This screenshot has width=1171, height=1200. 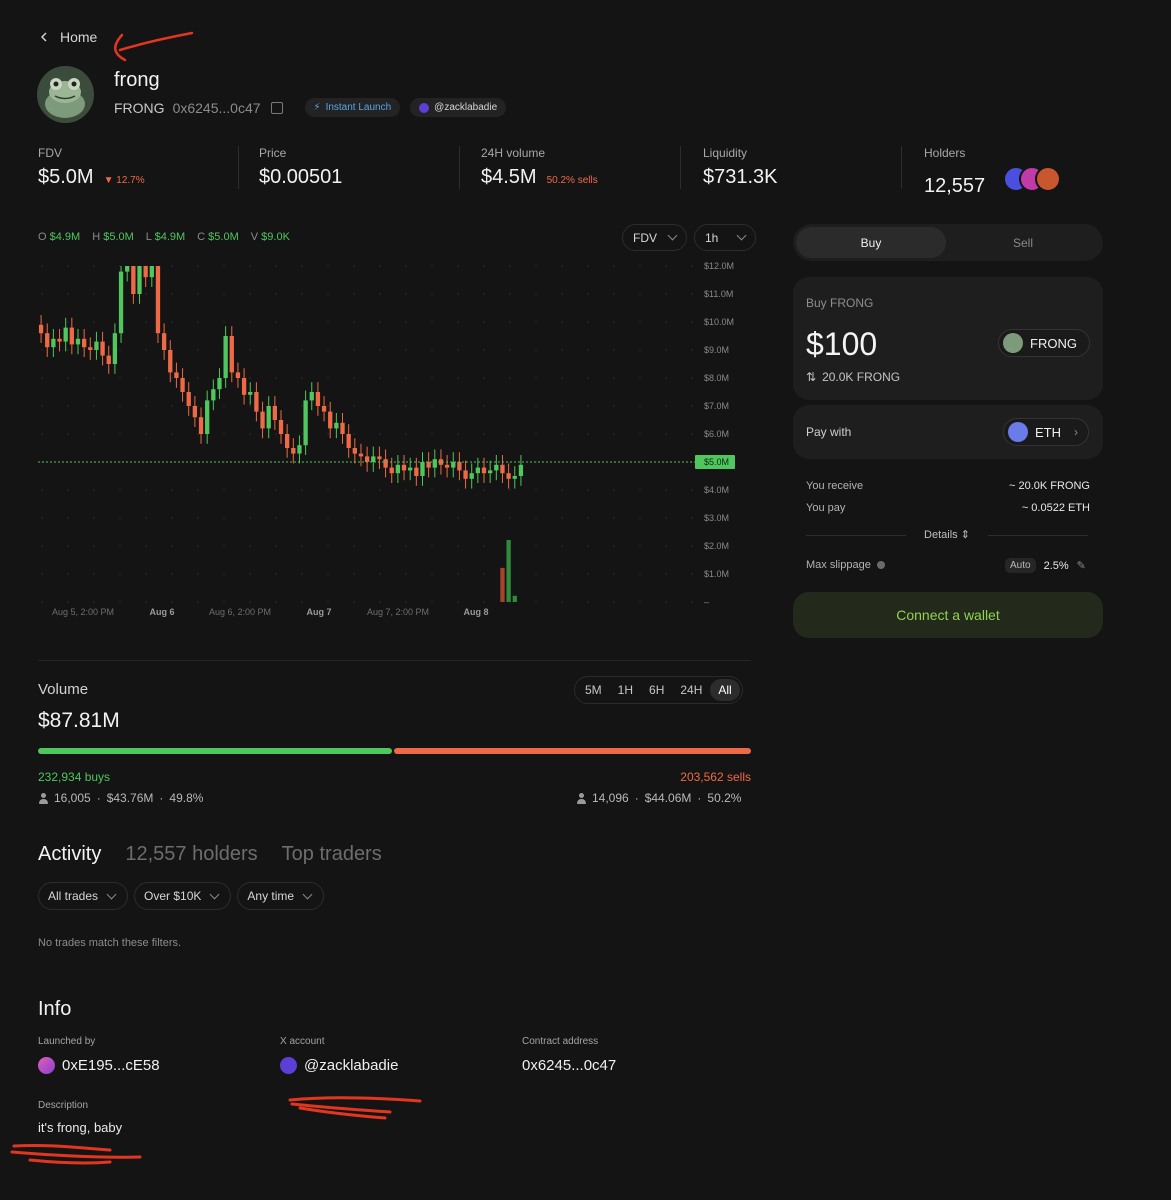 I want to click on filter-trade-type: All trades, so click(x=83, y=896).